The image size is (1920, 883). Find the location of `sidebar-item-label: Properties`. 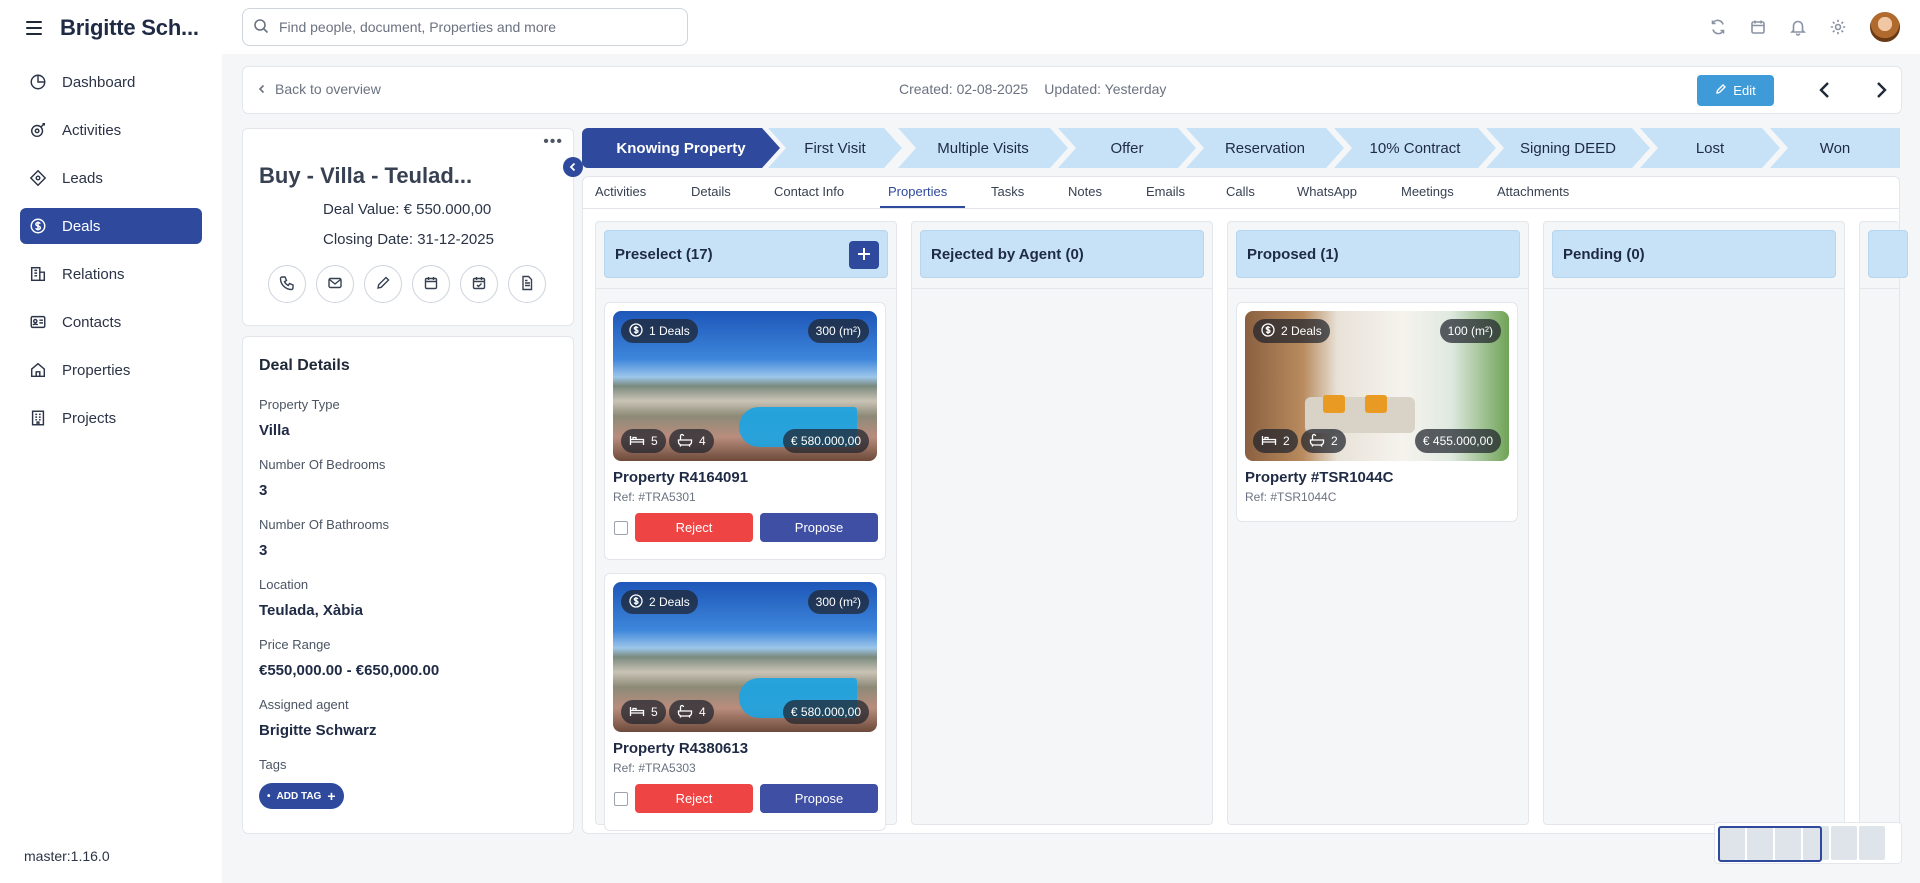

sidebar-item-label: Properties is located at coordinates (96, 370).